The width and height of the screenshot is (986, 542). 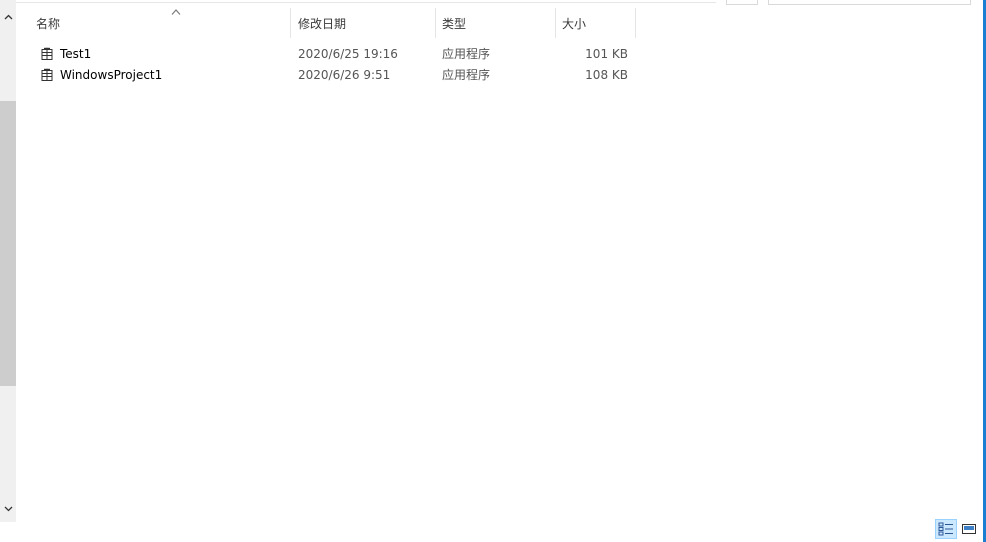 What do you see at coordinates (366, 2) in the screenshot?
I see `top-divider` at bounding box center [366, 2].